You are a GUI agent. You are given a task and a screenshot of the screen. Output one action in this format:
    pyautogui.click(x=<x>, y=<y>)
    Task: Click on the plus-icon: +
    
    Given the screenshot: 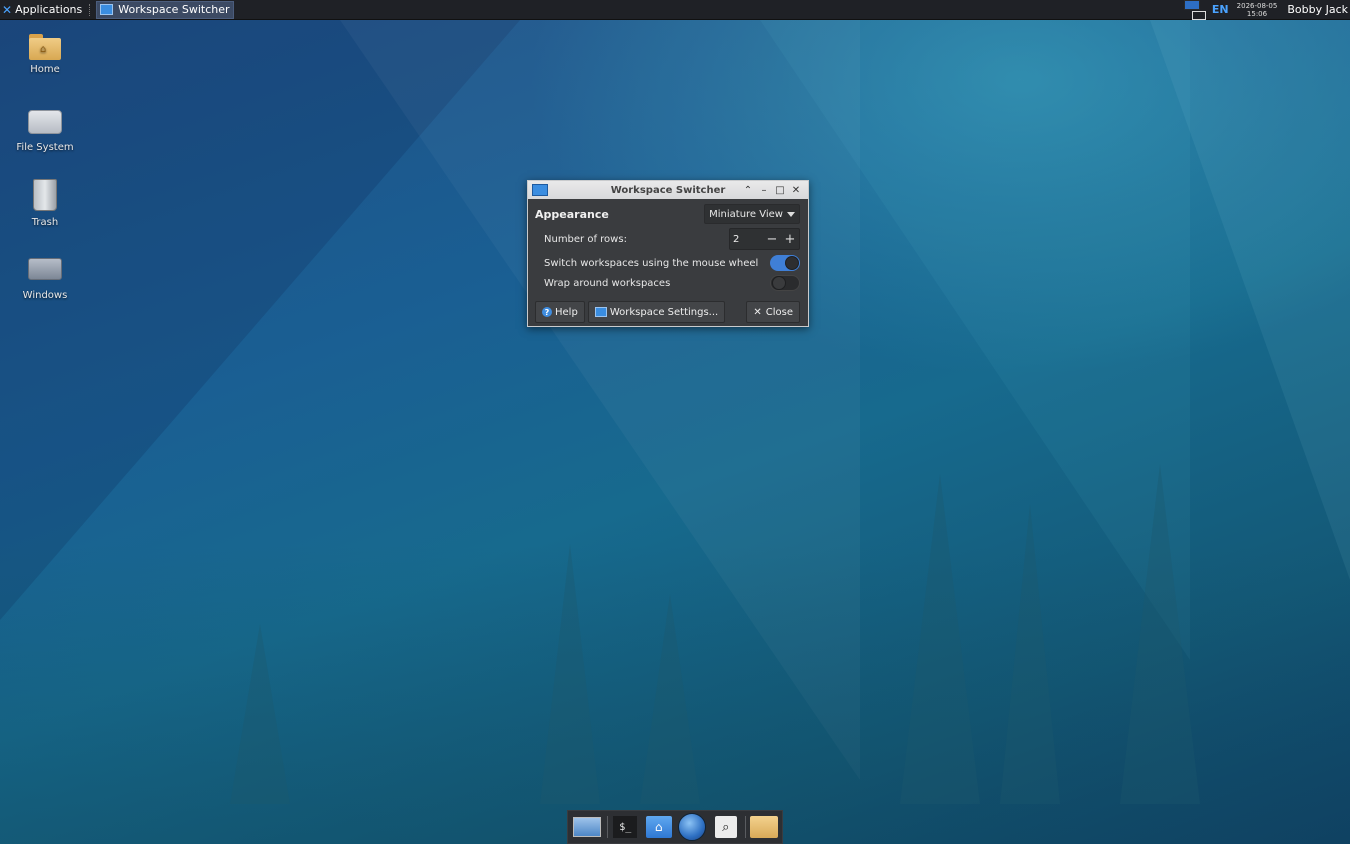 What is the action you would take?
    pyautogui.click(x=790, y=239)
    